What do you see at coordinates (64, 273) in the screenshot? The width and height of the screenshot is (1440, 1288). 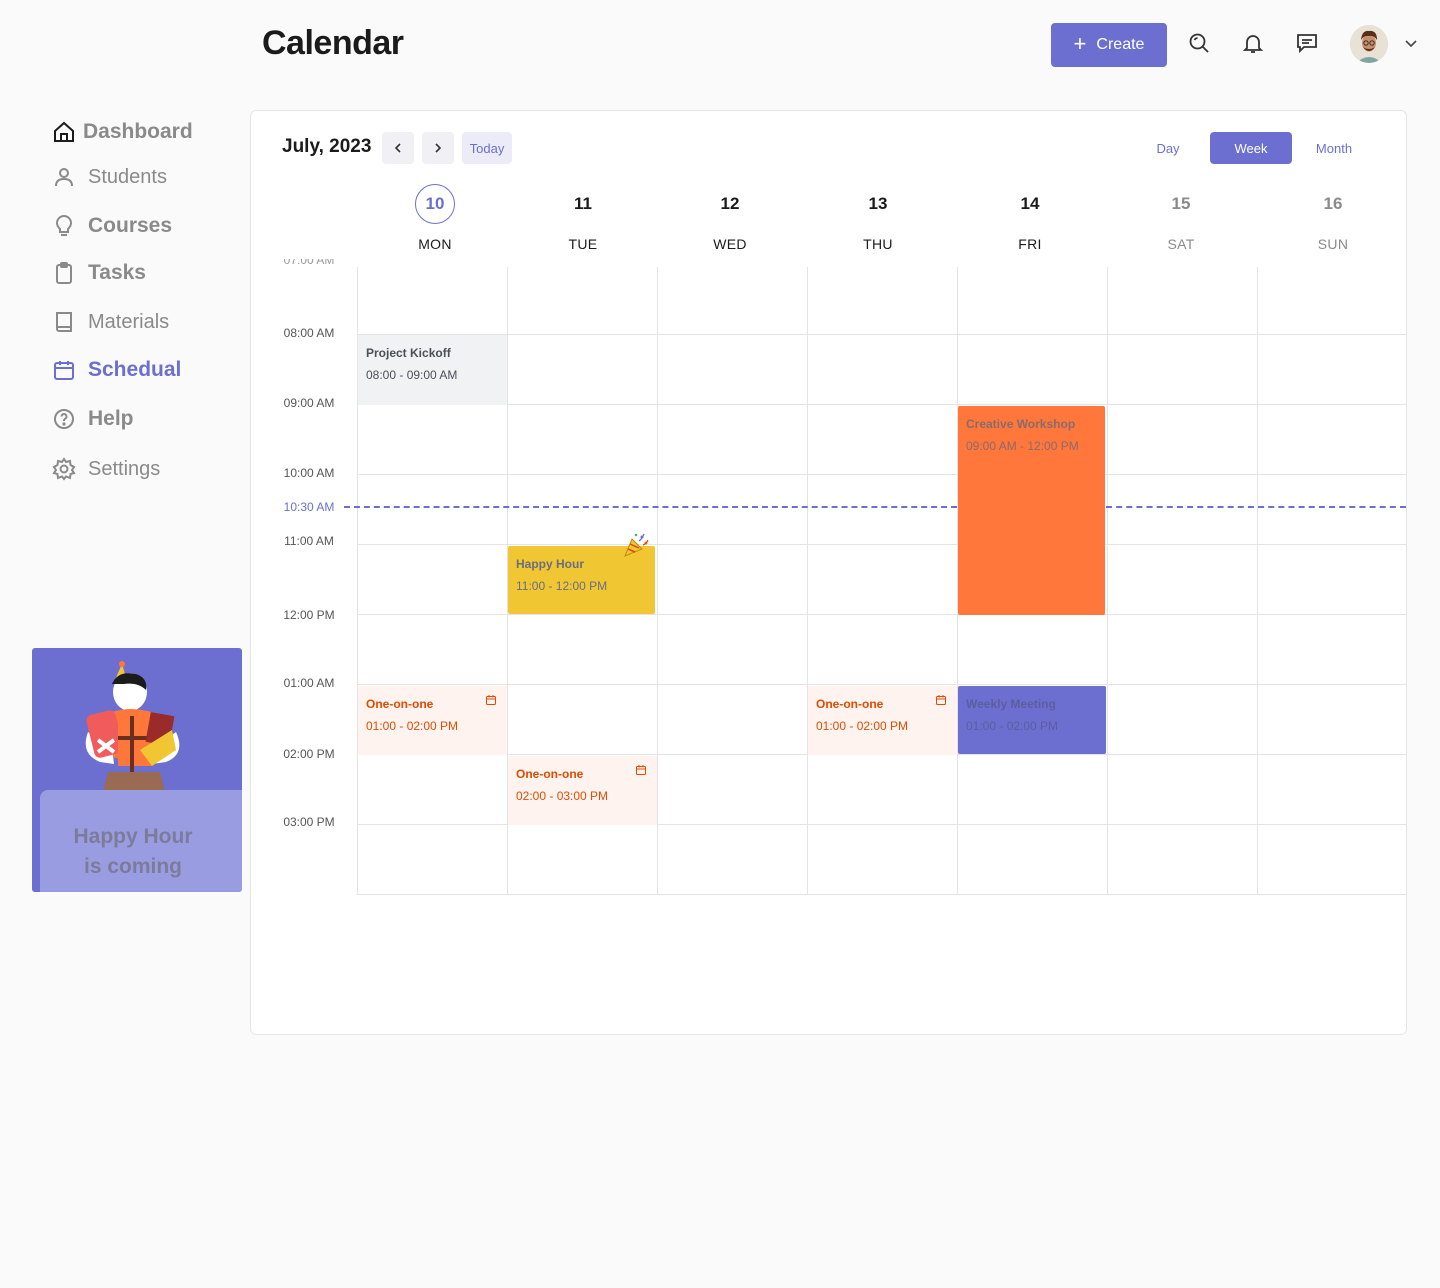 I see `clipboard-icon` at bounding box center [64, 273].